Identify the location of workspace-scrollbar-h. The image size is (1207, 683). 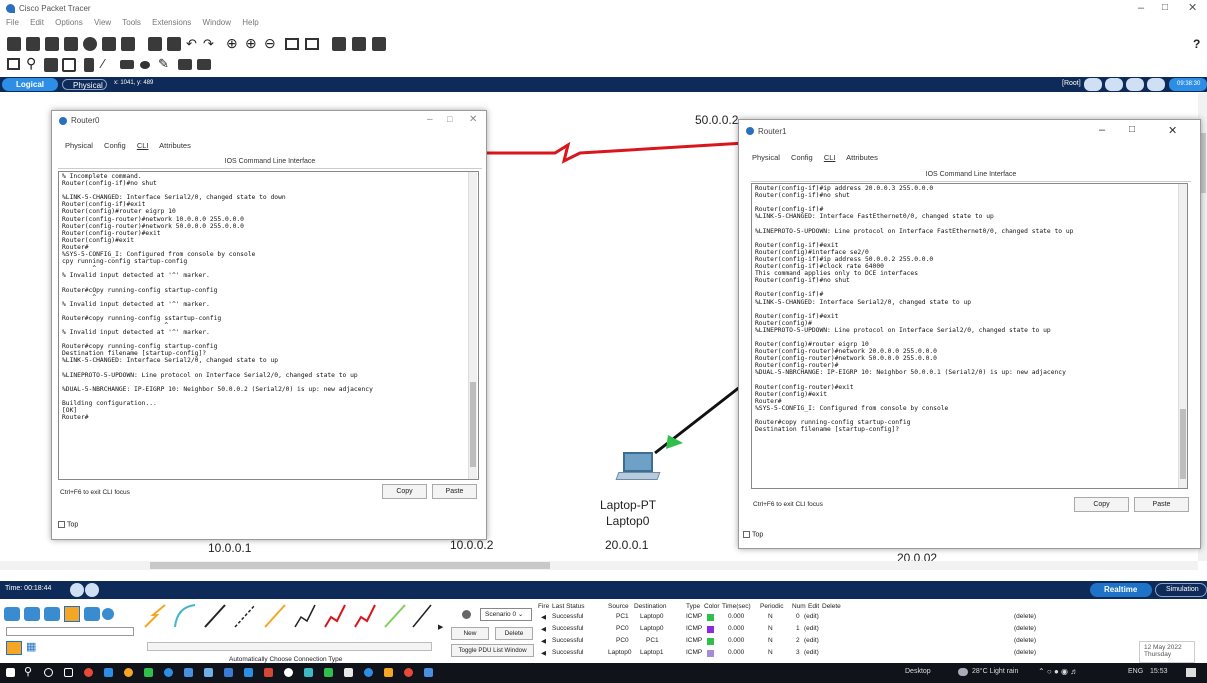
(599, 565).